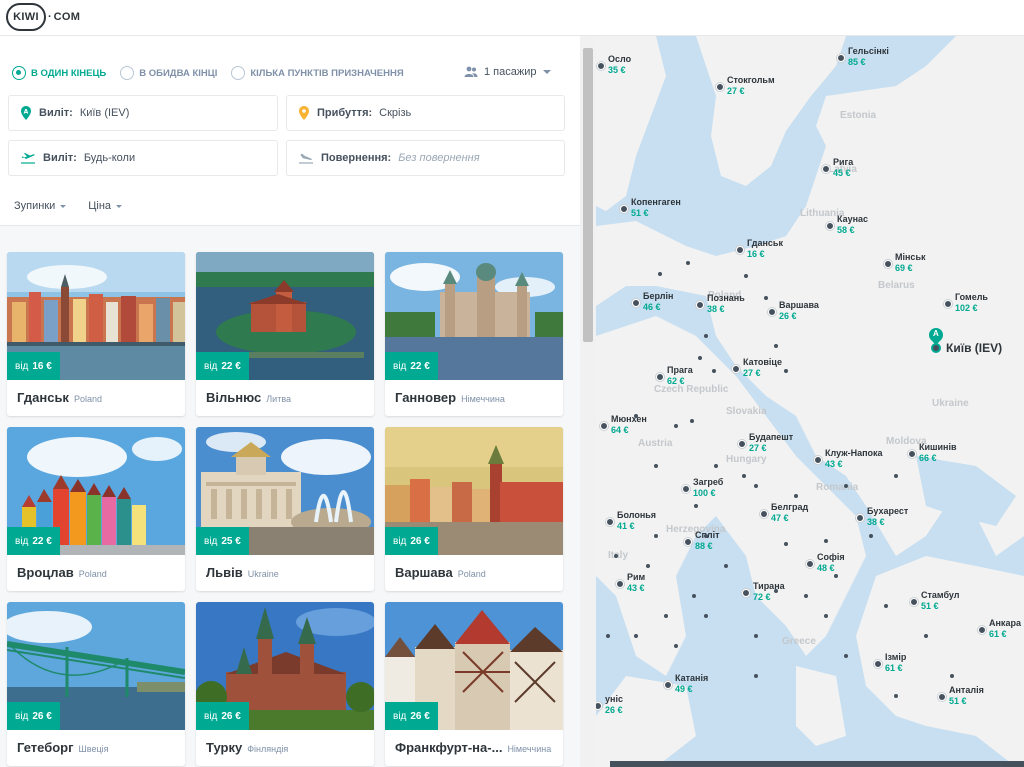 This screenshot has height=767, width=1024. What do you see at coordinates (40, 206) in the screenshot?
I see `filter-stops: Зупинки` at bounding box center [40, 206].